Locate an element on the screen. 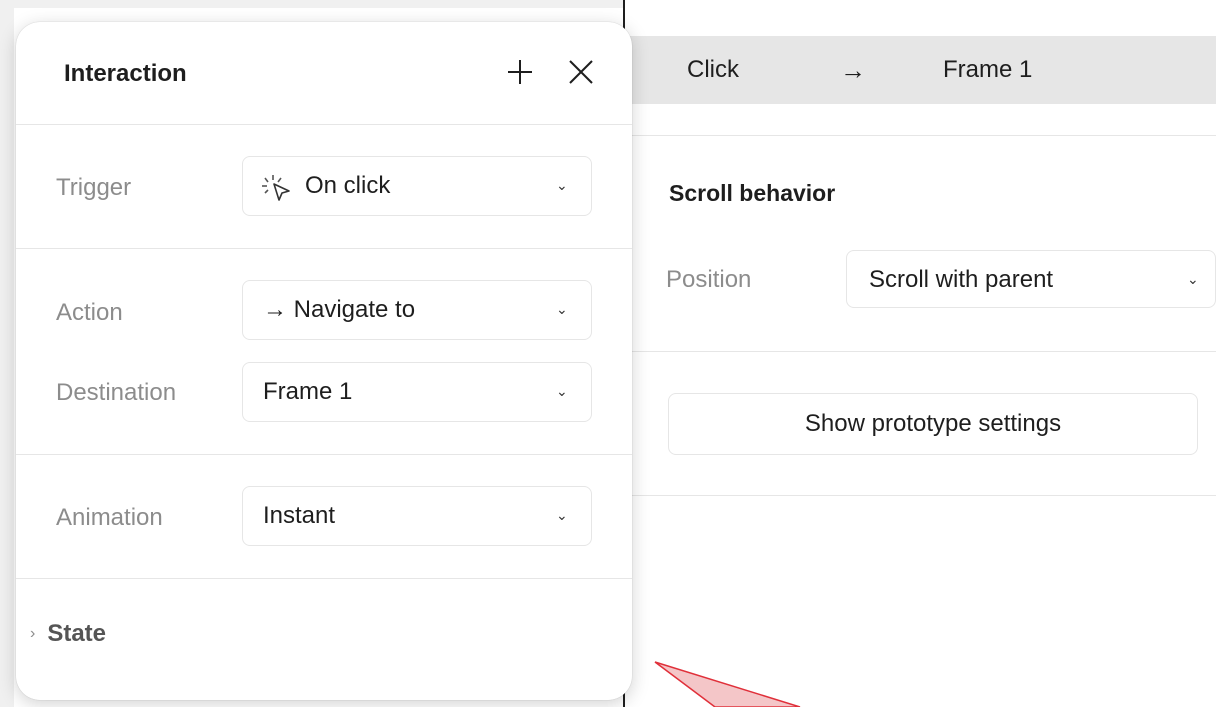  trigger-label: Trigger is located at coordinates (94, 187).